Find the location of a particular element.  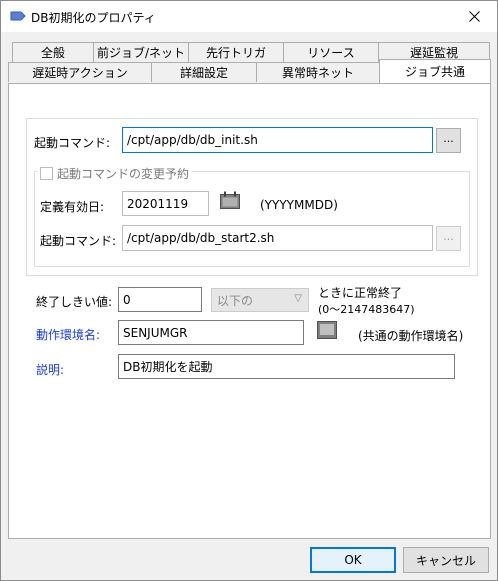

description-input: DB初期化を起動 is located at coordinates (286, 366).